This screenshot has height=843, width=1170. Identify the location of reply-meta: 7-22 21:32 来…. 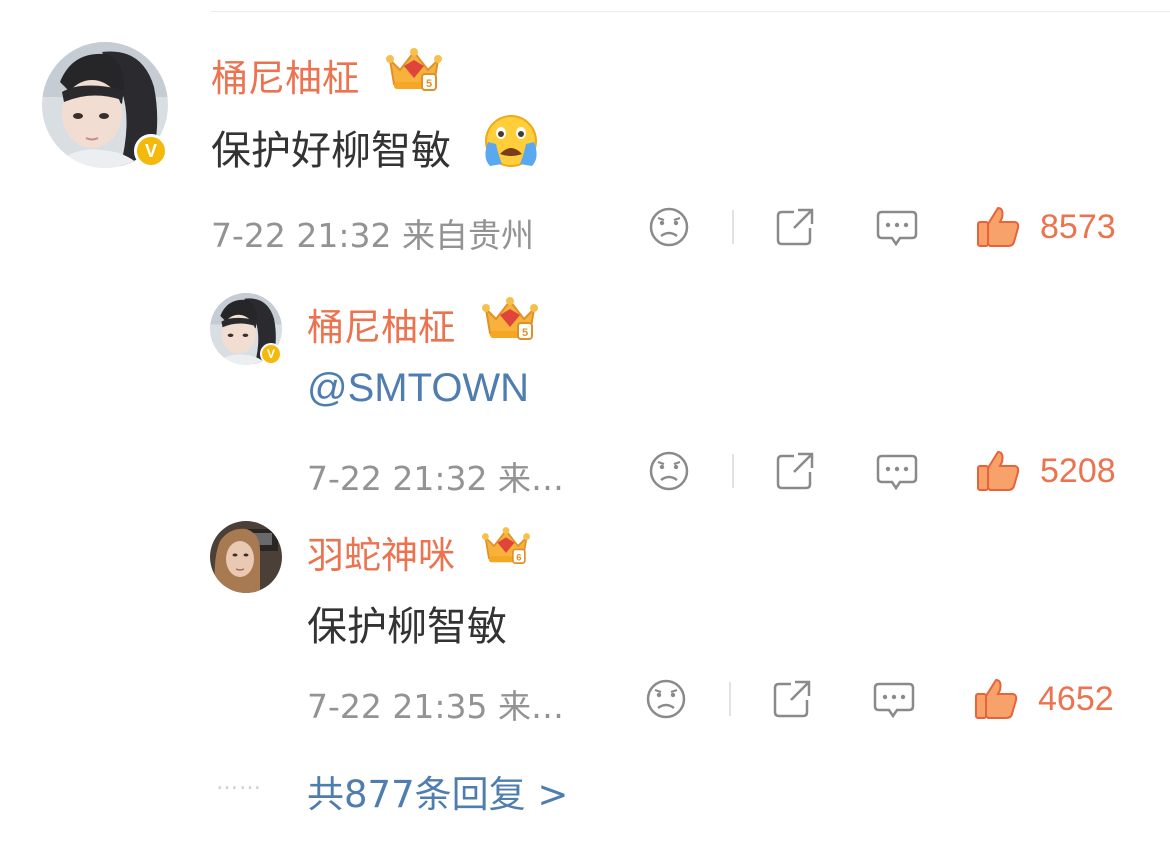
(435, 478).